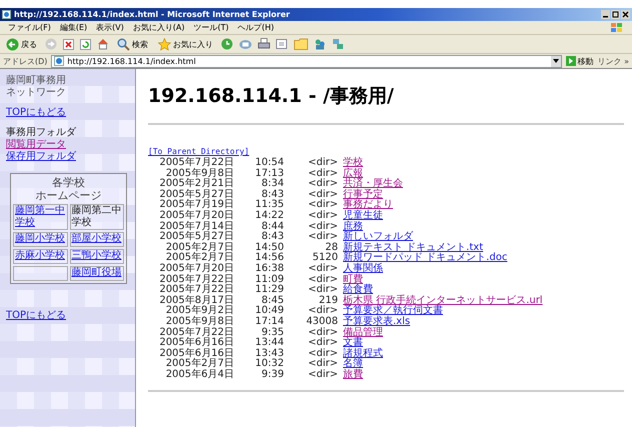  Describe the element at coordinates (40, 239) in the screenshot. I see `school-link: 藤岡小学校` at that location.